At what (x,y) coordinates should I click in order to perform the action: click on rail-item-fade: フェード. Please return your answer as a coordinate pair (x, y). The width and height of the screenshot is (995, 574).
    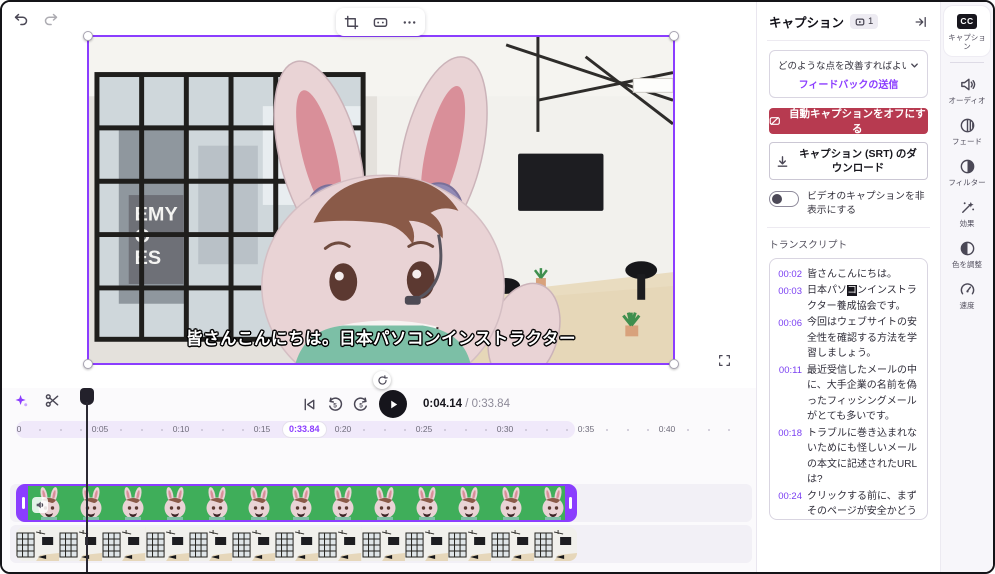
    Looking at the image, I should click on (967, 130).